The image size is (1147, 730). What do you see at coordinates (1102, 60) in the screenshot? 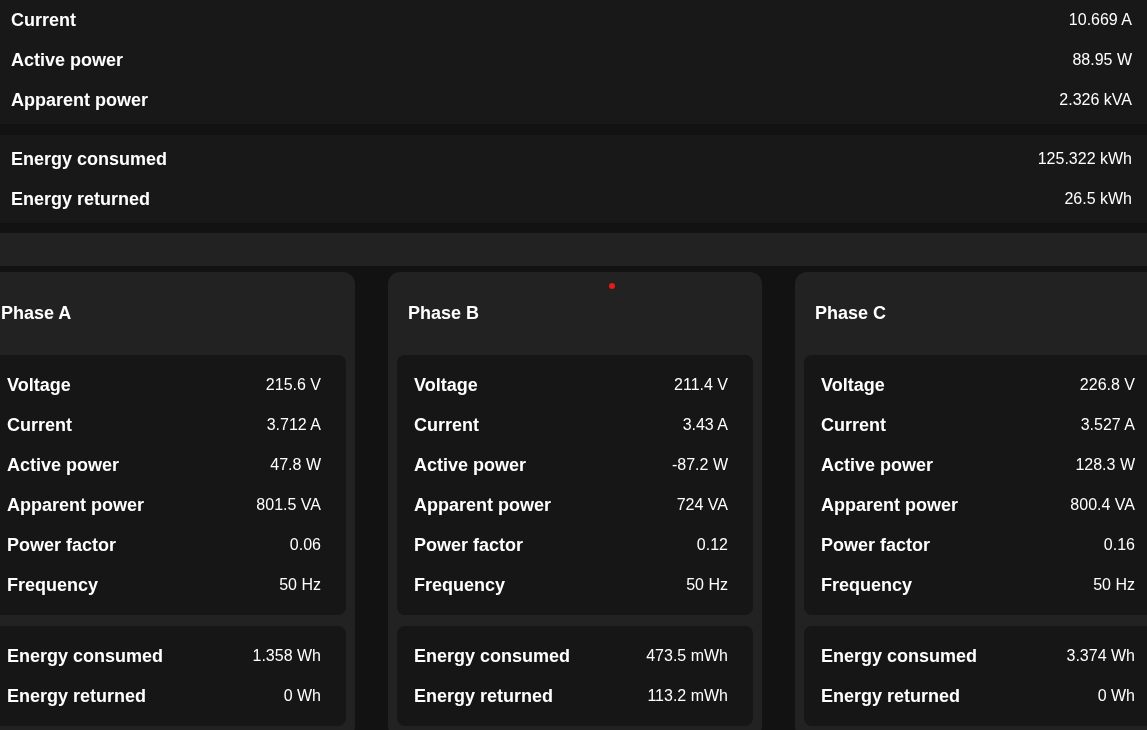
I see `measurement-value: 88.95 W` at bounding box center [1102, 60].